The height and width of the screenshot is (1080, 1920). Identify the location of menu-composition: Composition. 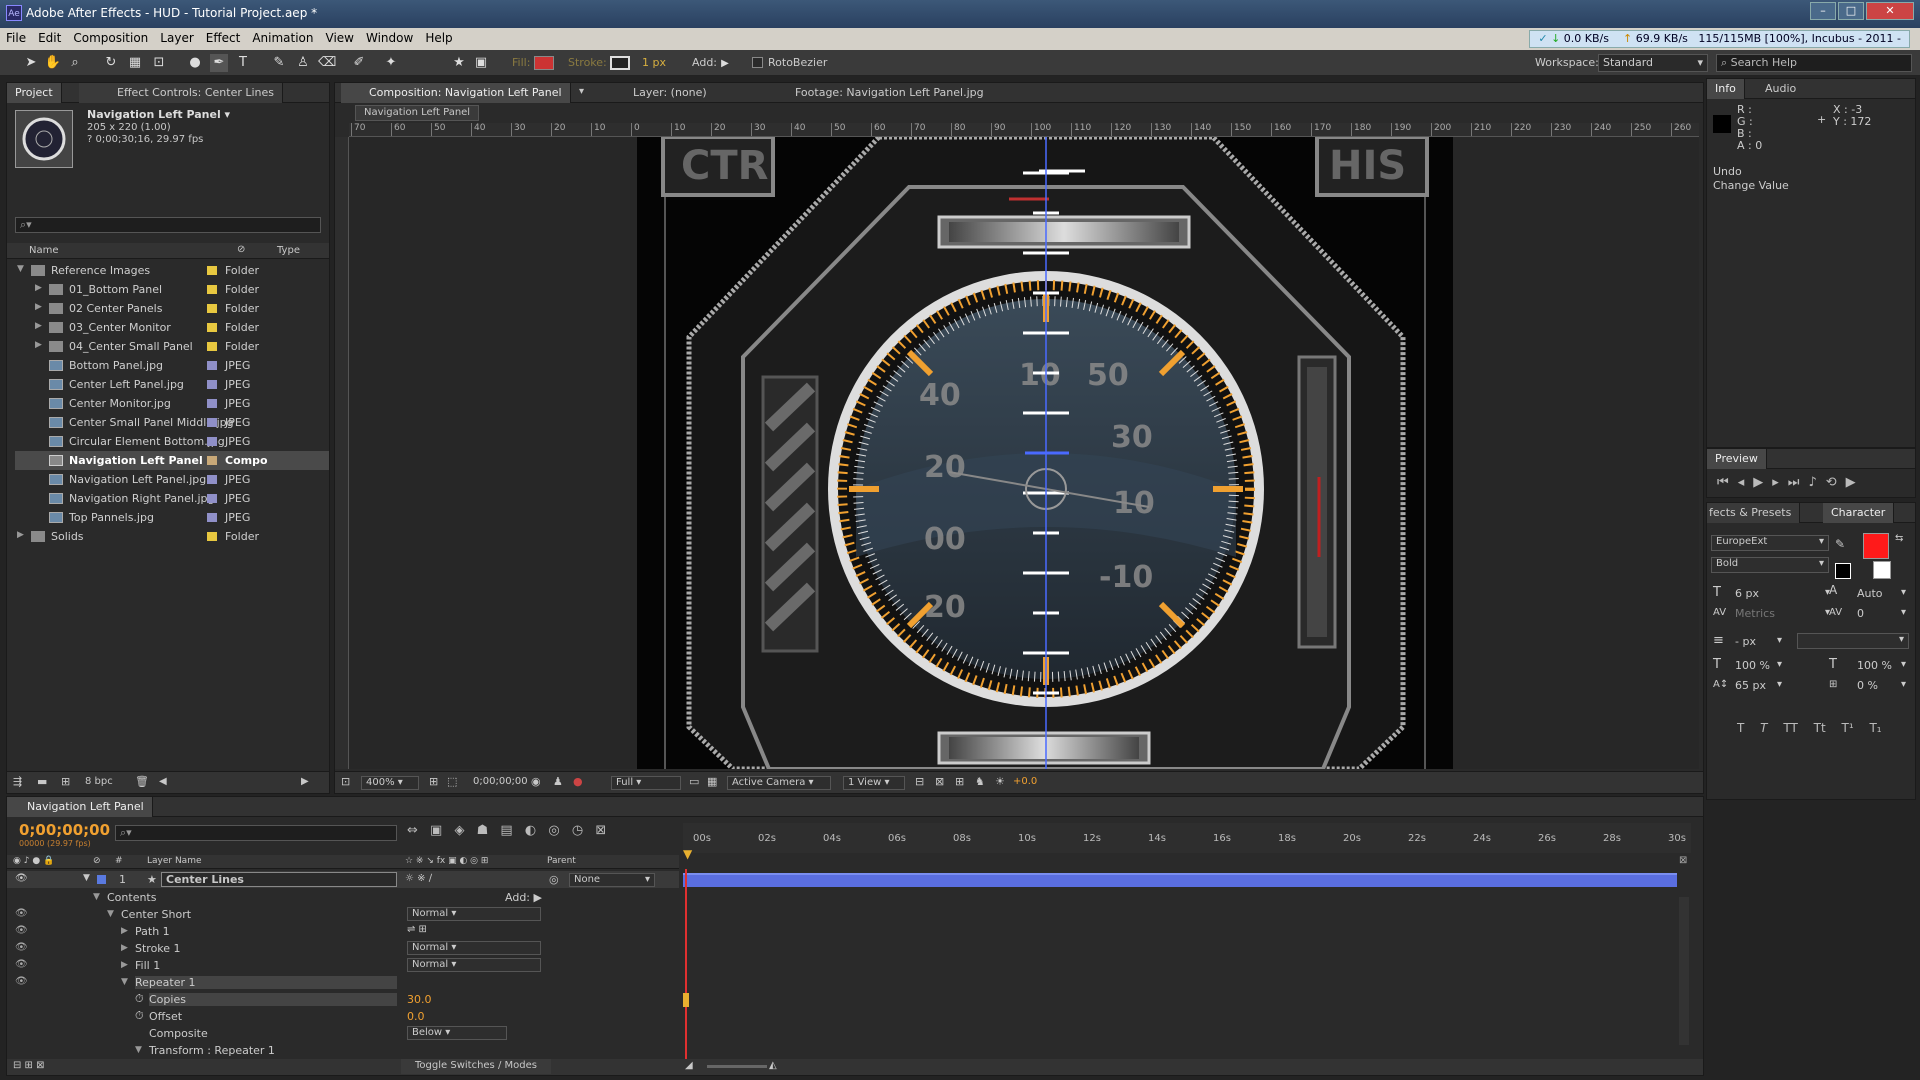
(110, 38).